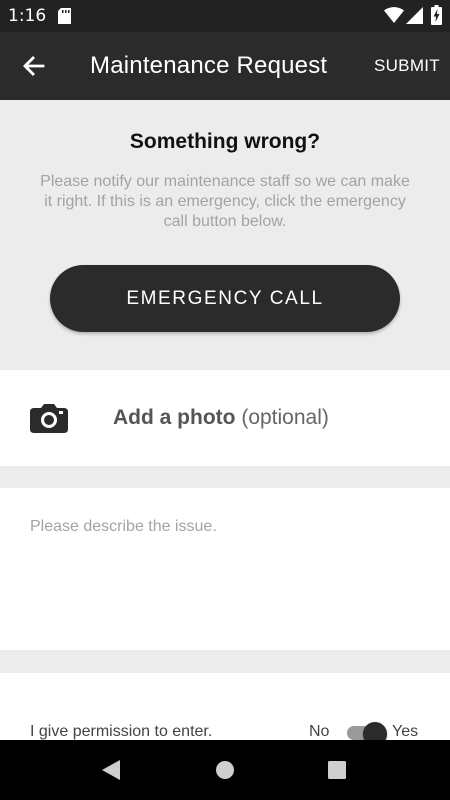 This screenshot has width=450, height=800. What do you see at coordinates (407, 66) in the screenshot?
I see `submit-button: SUBMIT` at bounding box center [407, 66].